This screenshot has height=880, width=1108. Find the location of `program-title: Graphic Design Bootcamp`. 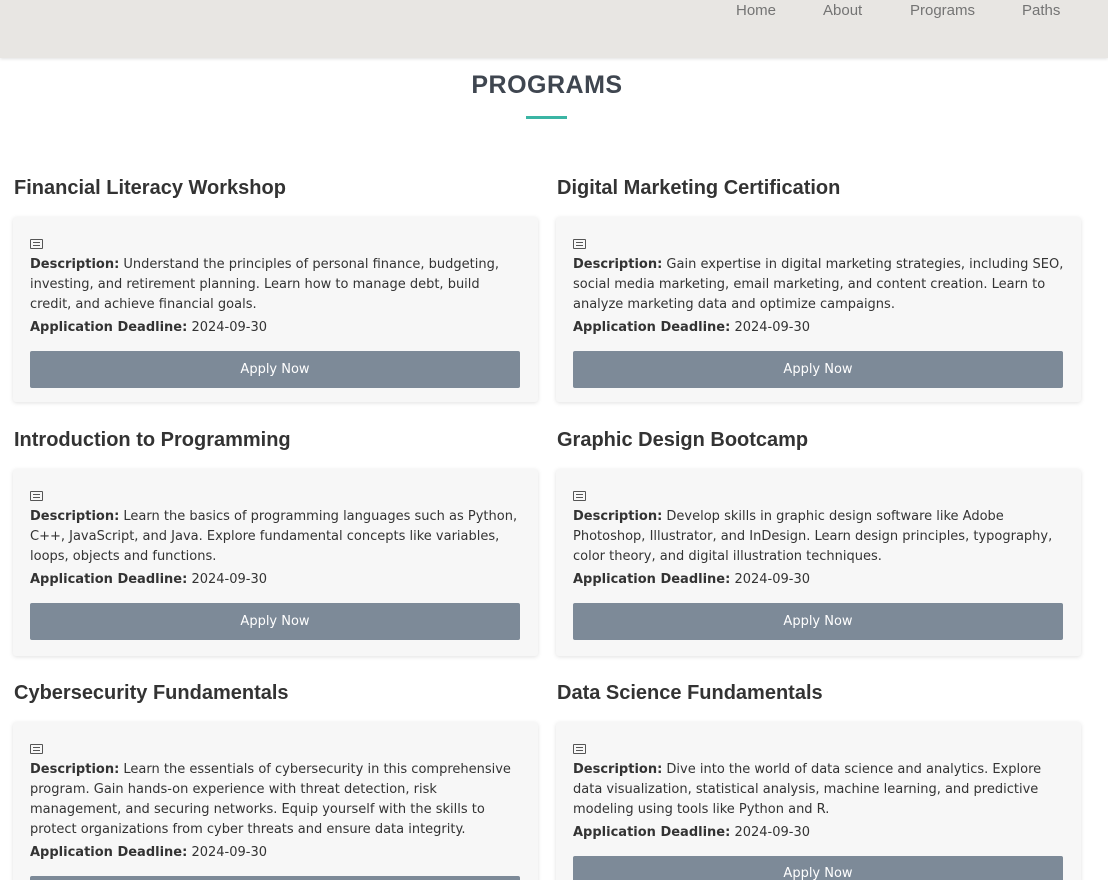

program-title: Graphic Design Bootcamp is located at coordinates (683, 440).